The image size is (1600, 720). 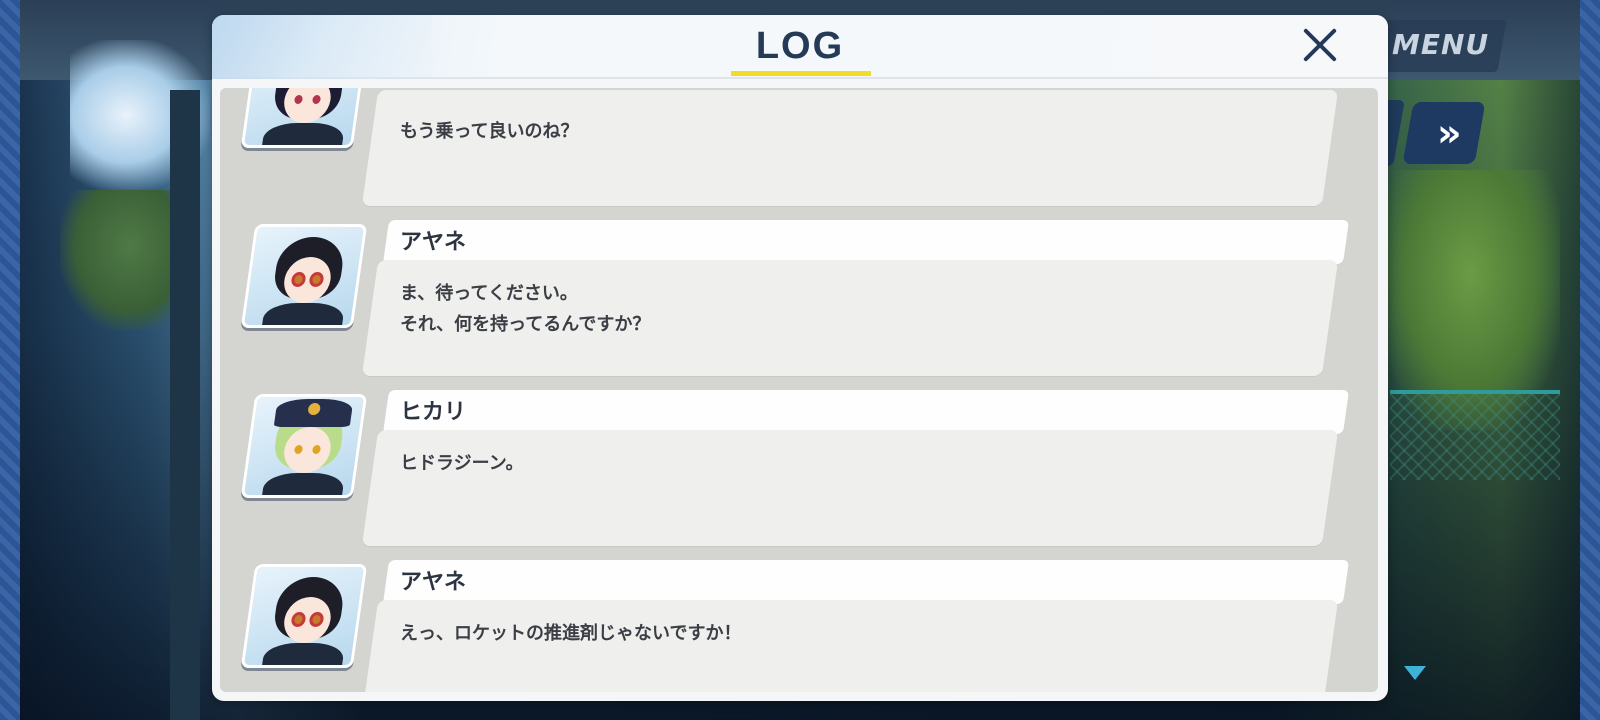 I want to click on fence, so click(x=1475, y=435).